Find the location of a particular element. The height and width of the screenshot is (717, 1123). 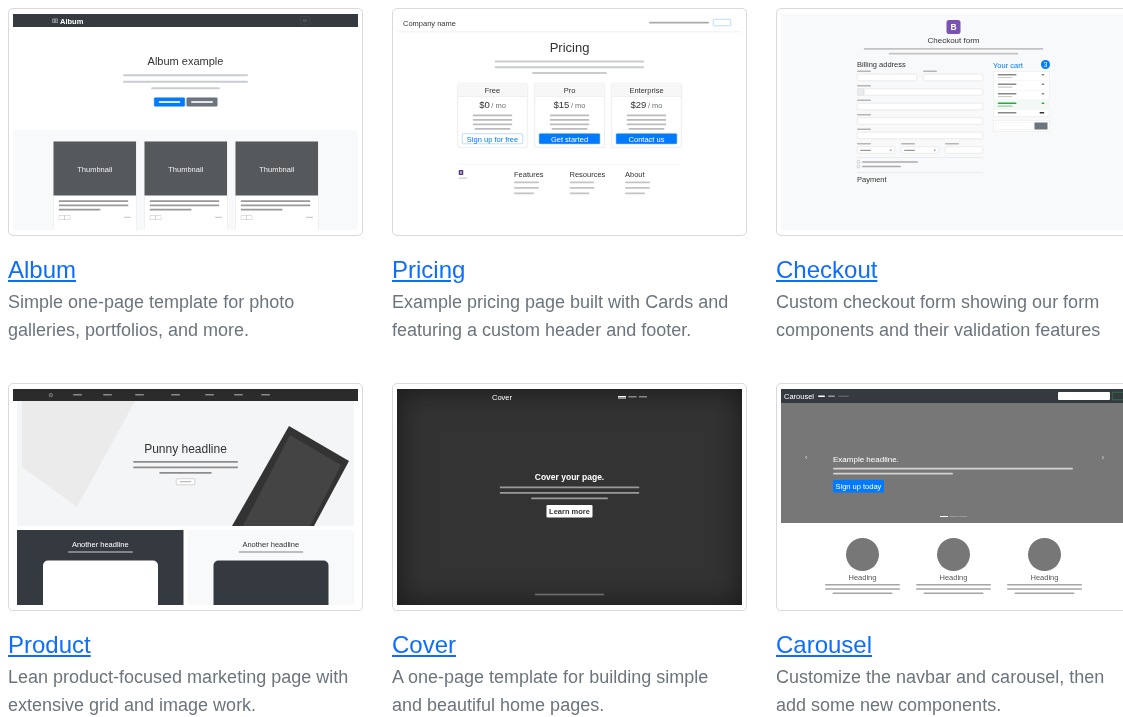

logo-icon is located at coordinates (461, 172).